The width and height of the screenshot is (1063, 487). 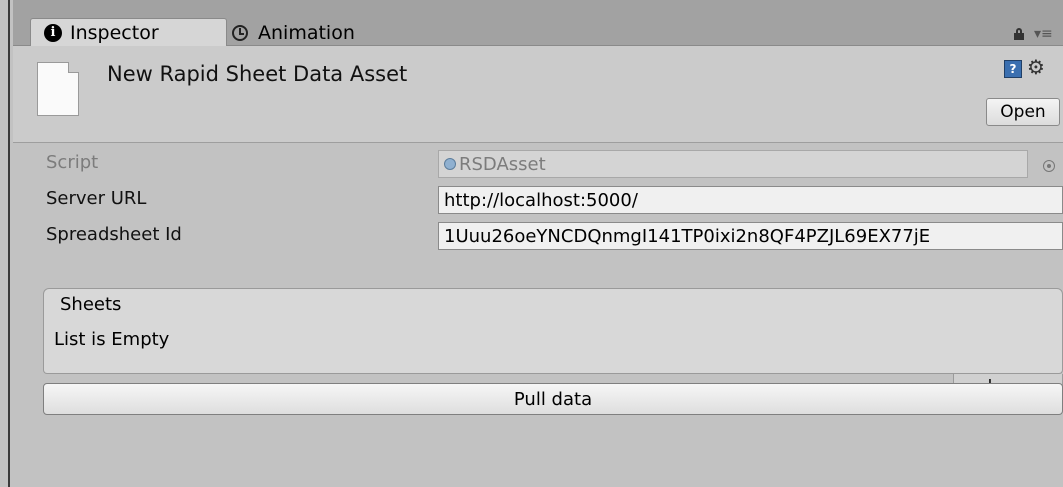 I want to click on tab-inspector: i Inspector, so click(x=128, y=32).